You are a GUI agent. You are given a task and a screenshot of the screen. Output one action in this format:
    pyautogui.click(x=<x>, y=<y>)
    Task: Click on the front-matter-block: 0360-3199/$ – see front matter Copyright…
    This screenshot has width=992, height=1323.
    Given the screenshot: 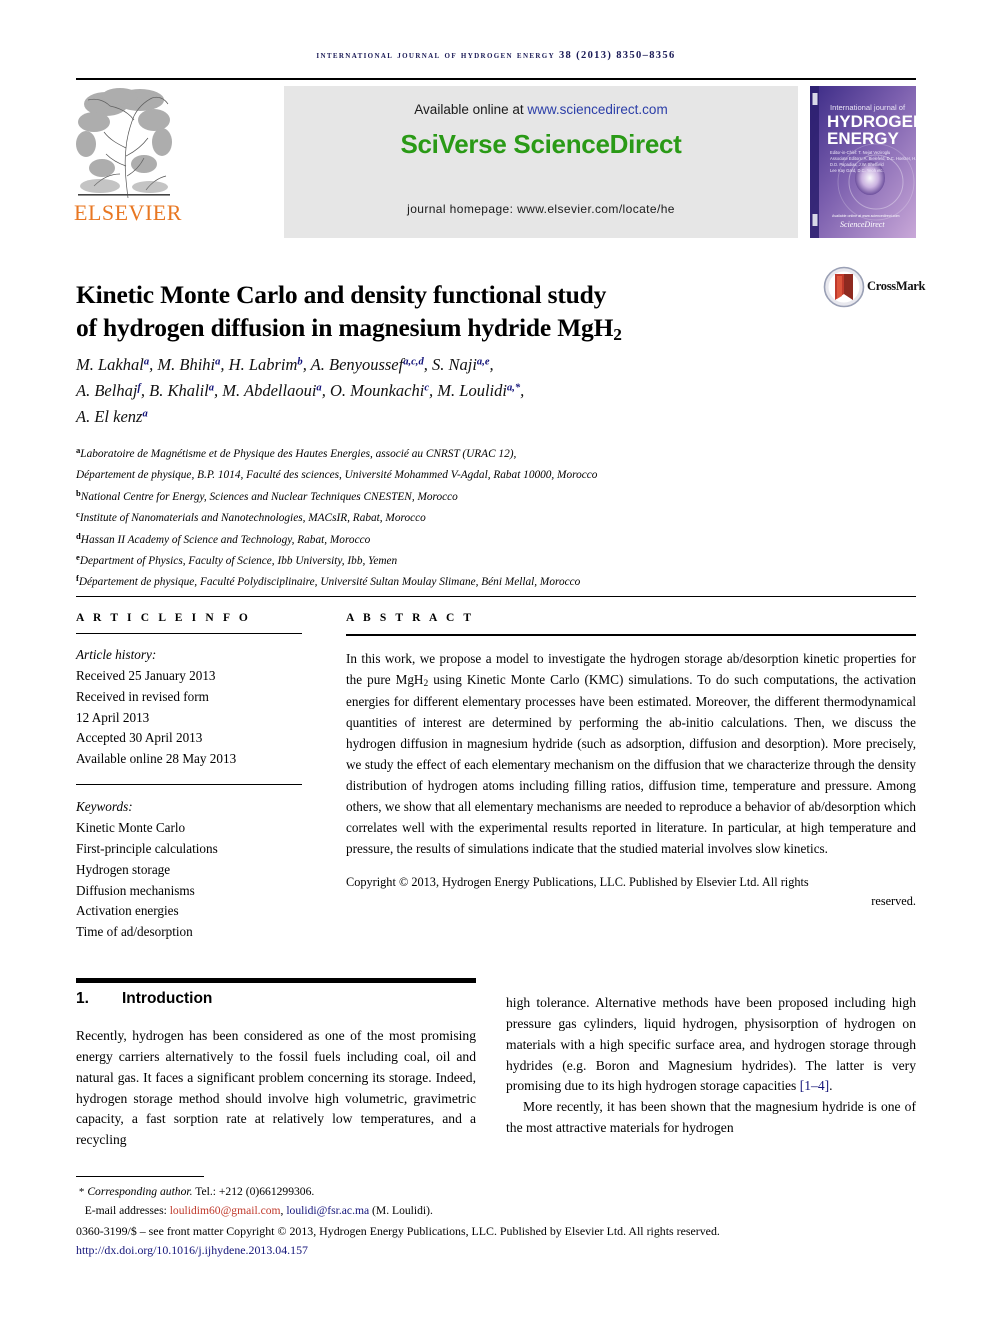 What is the action you would take?
    pyautogui.click(x=498, y=1241)
    